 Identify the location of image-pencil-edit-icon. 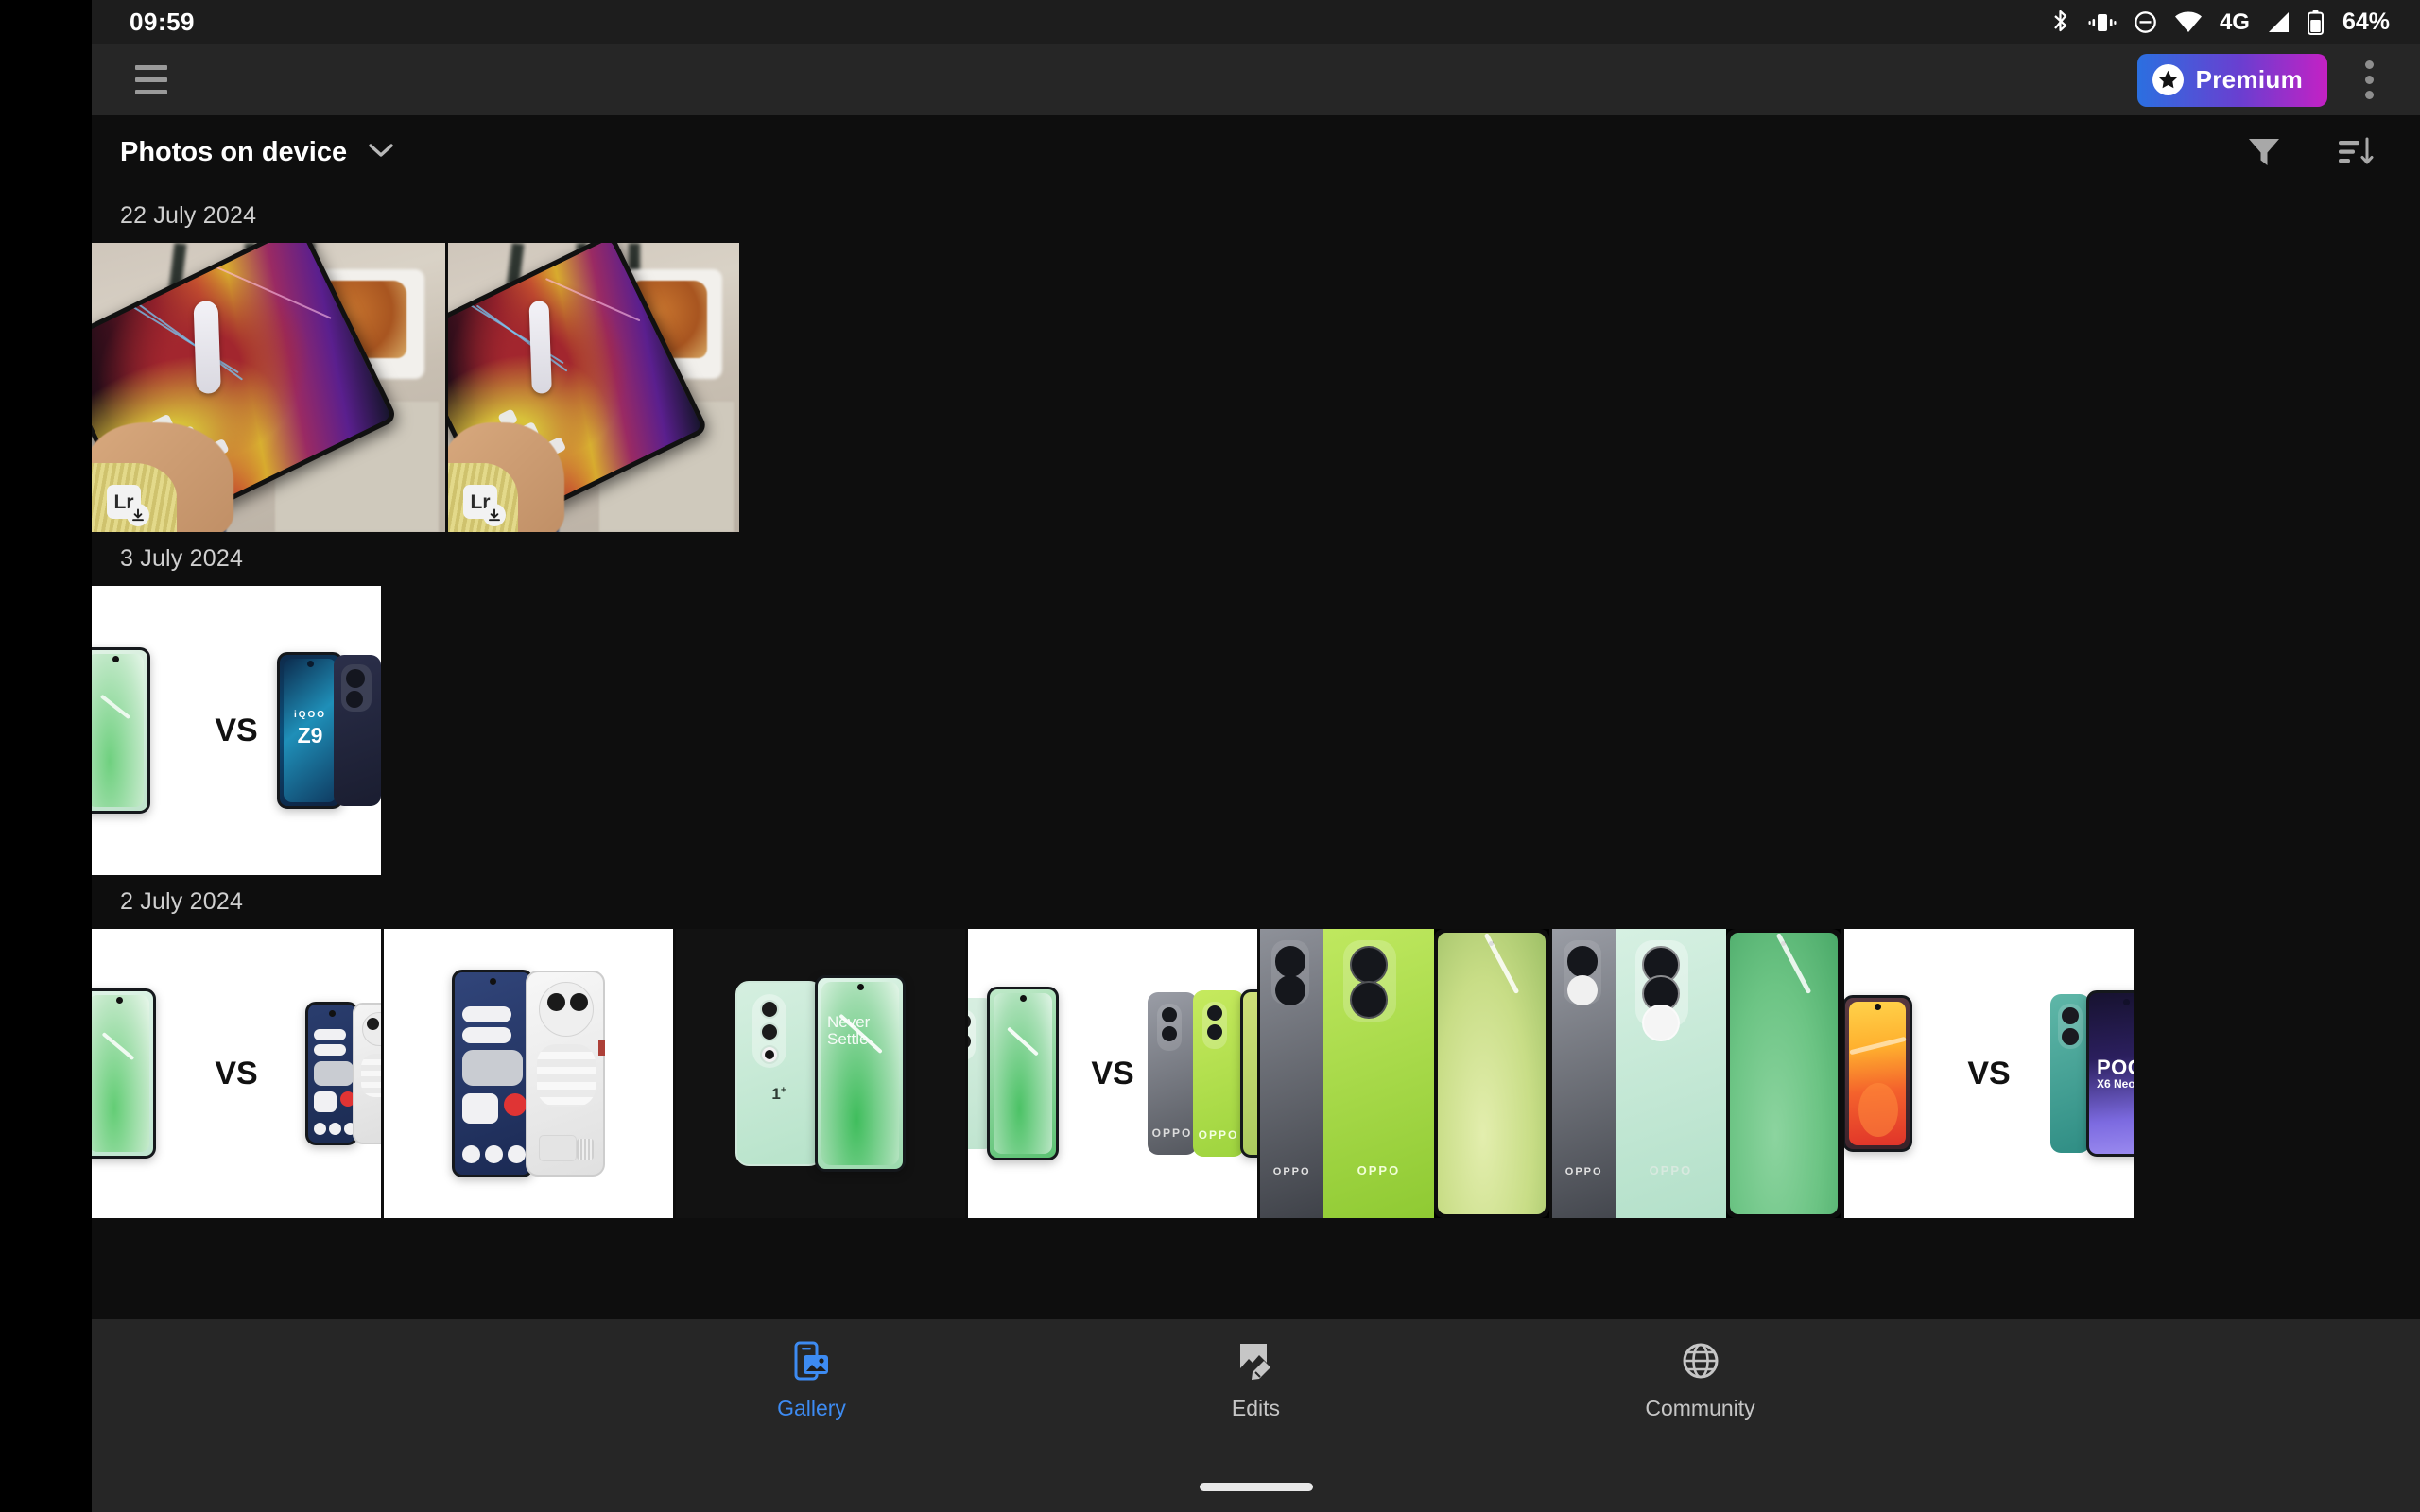
(1256, 1363).